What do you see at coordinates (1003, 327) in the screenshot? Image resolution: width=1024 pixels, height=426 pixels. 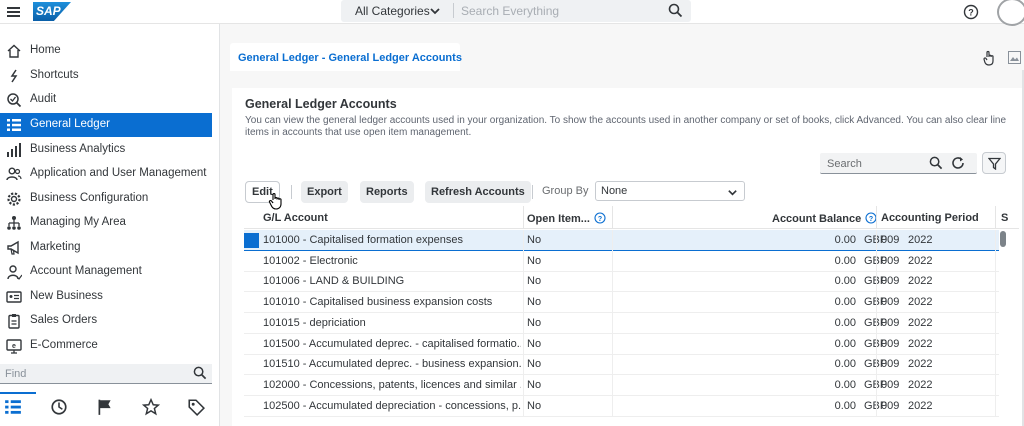 I see `vertical-scrollbar` at bounding box center [1003, 327].